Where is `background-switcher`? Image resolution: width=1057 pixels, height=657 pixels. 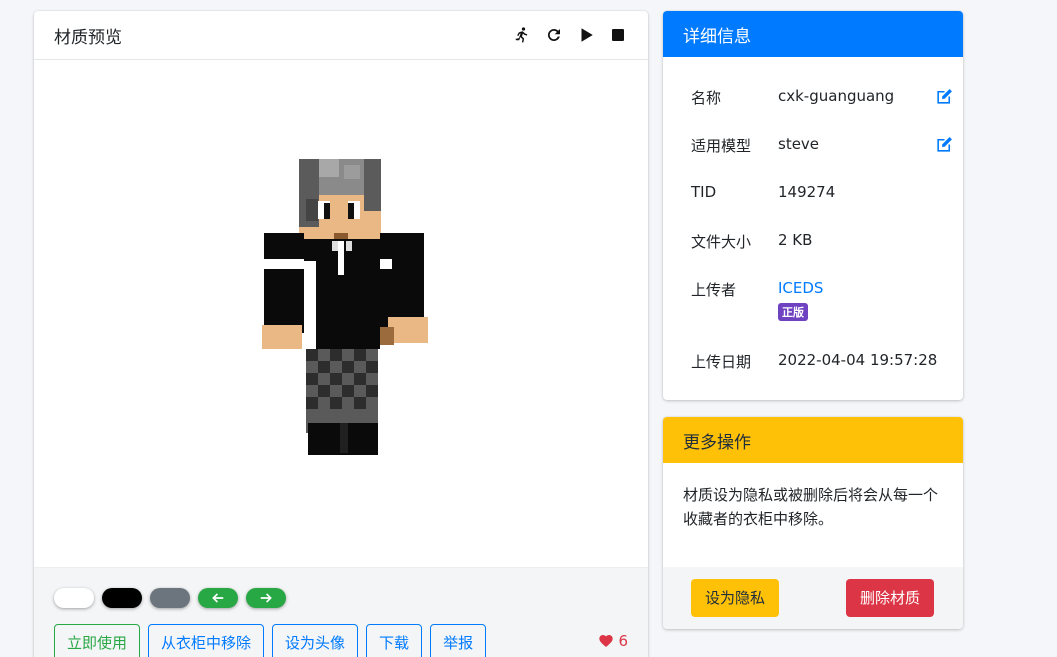 background-switcher is located at coordinates (170, 598).